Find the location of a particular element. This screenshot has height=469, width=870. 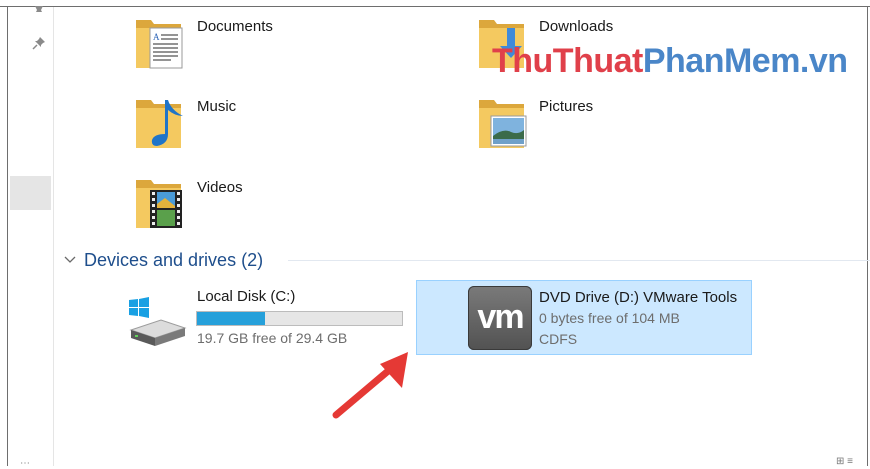

window-top-border is located at coordinates (435, 6).